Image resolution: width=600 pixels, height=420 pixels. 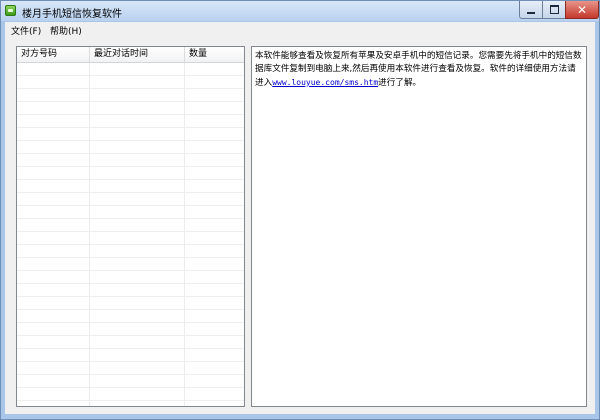 I want to click on minimize-button, so click(x=531, y=10).